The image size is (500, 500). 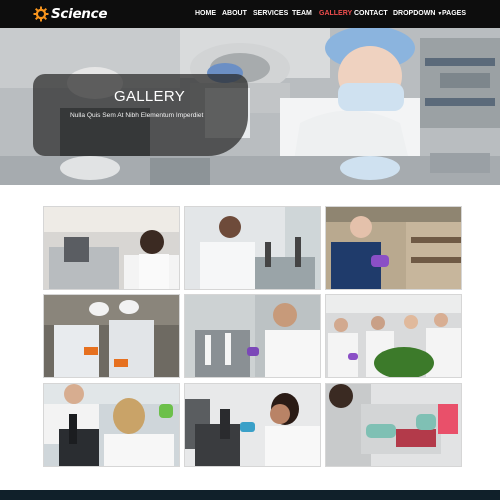 I want to click on nav-about: ABOUT, so click(x=234, y=13).